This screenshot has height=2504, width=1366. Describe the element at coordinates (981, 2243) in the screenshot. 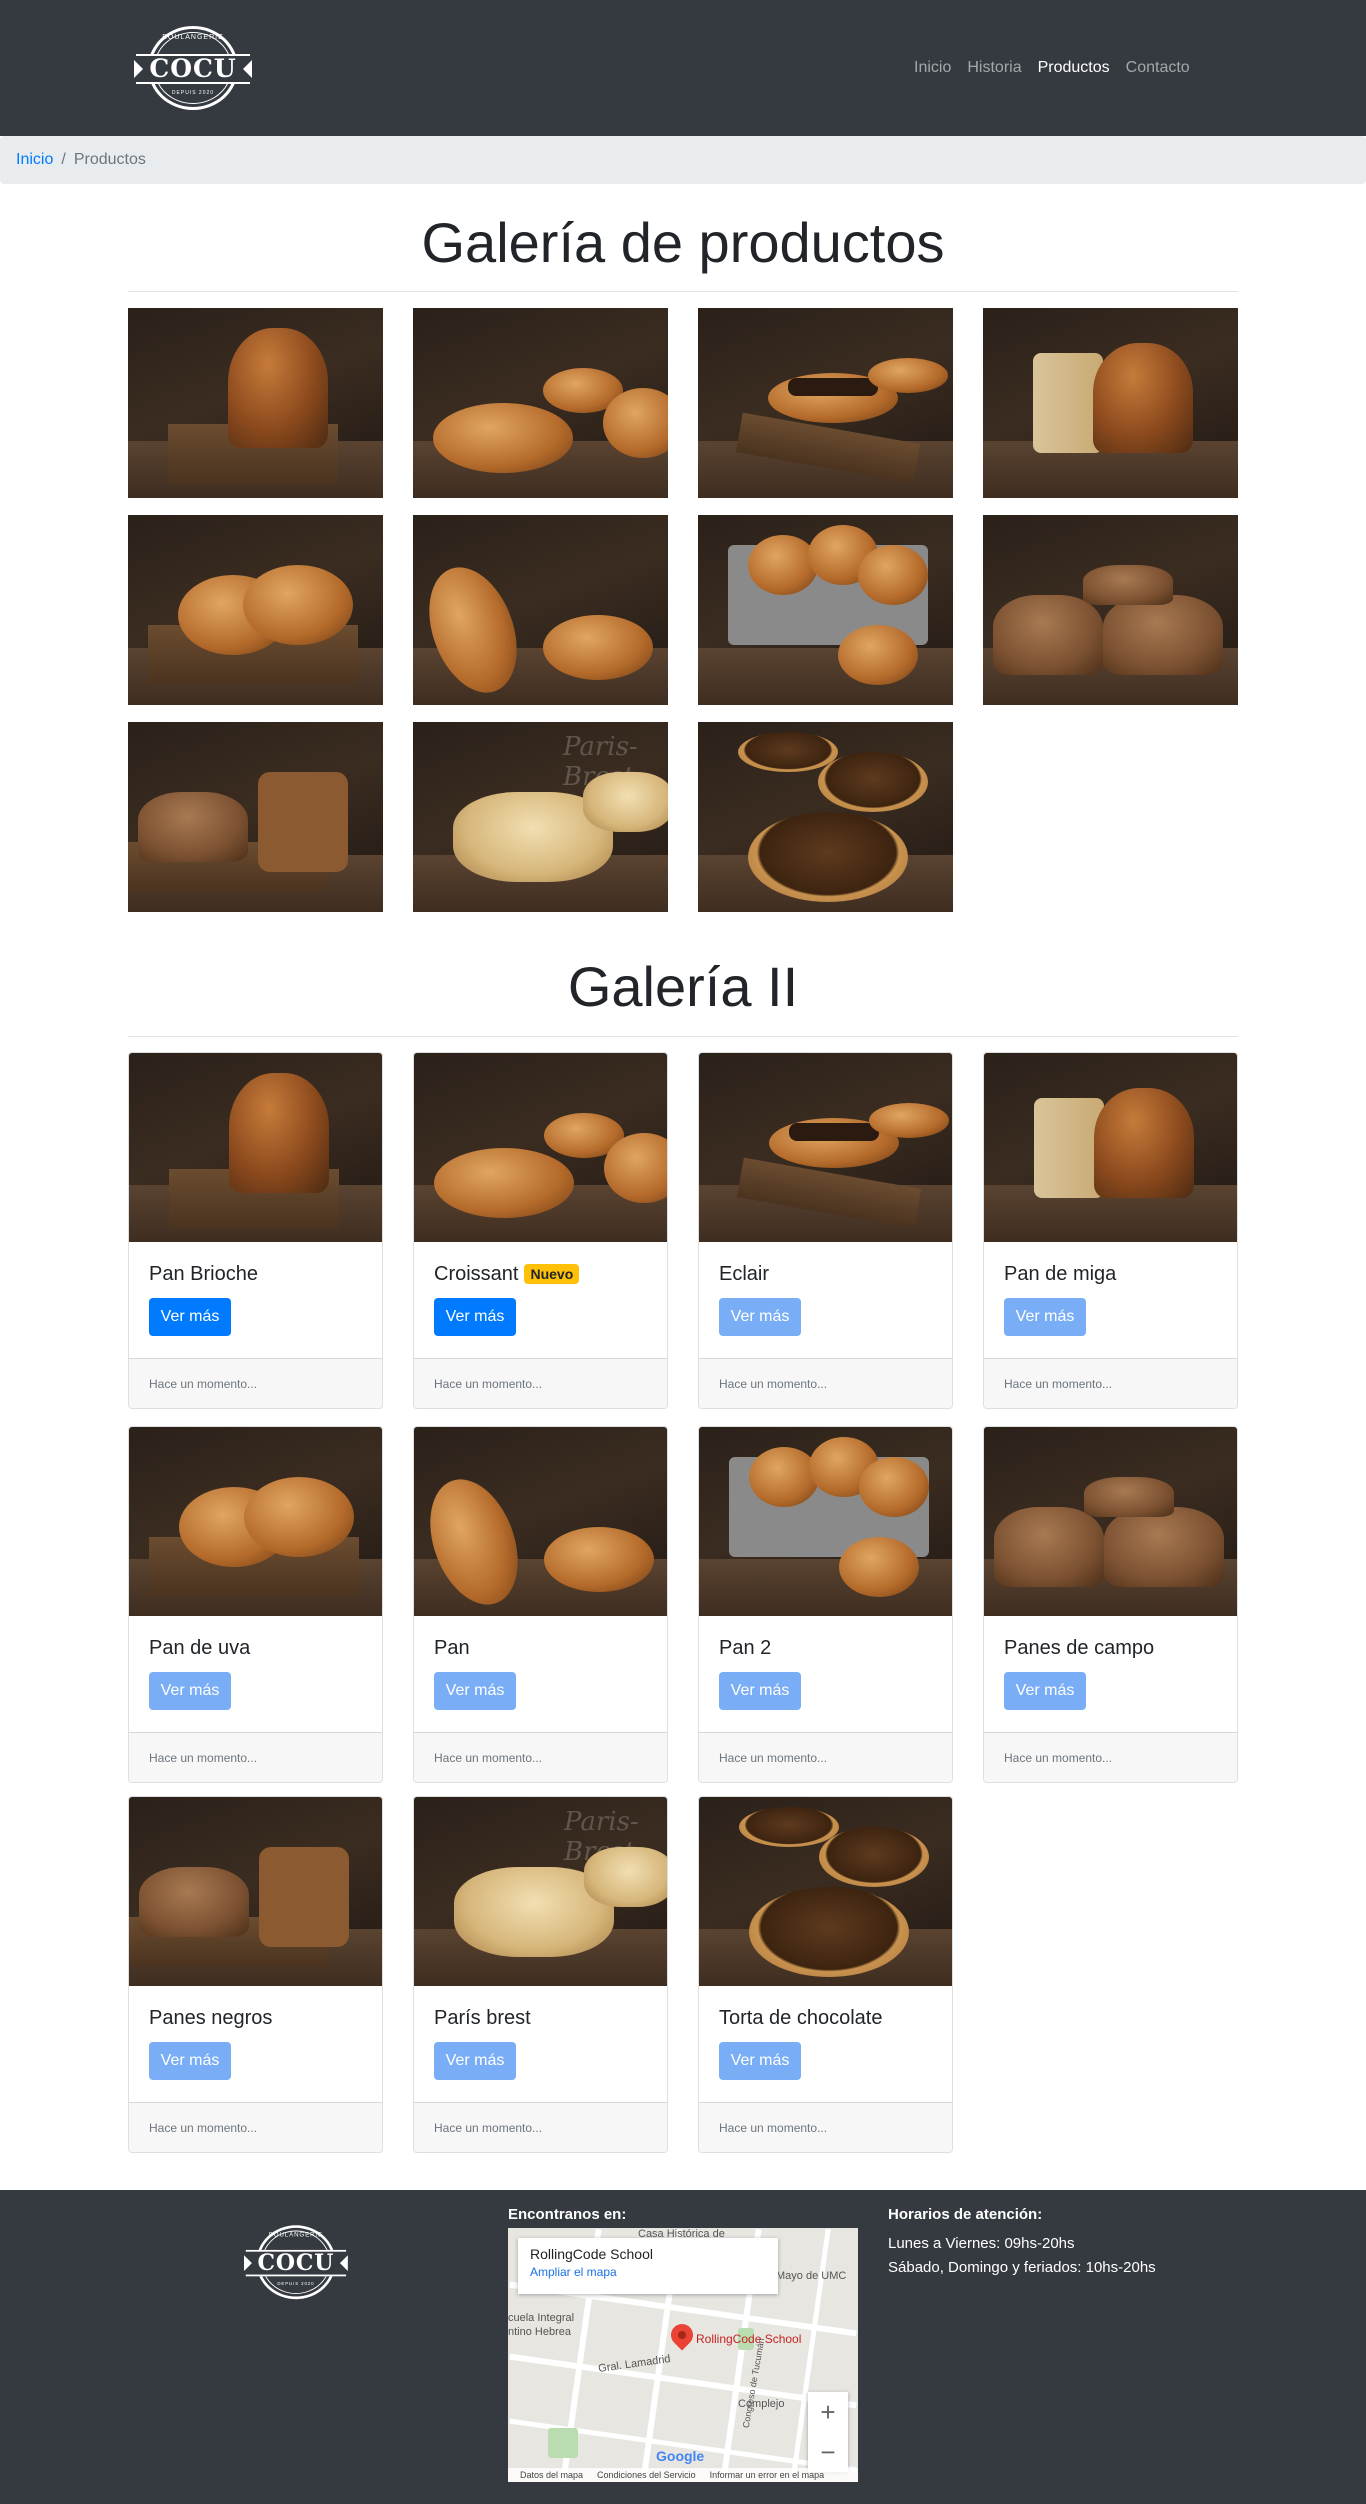

I see `hours-weekdays: Lunes a Viernes: 09hs-20hs` at that location.